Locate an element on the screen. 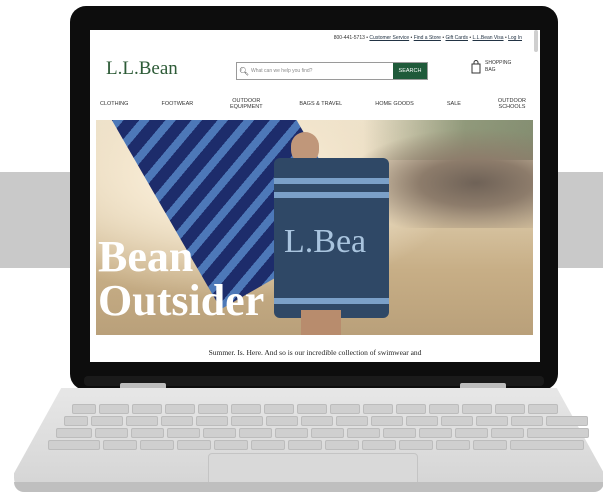 The image size is (603, 498). towel-logo-text: L.Bea is located at coordinates (325, 241).